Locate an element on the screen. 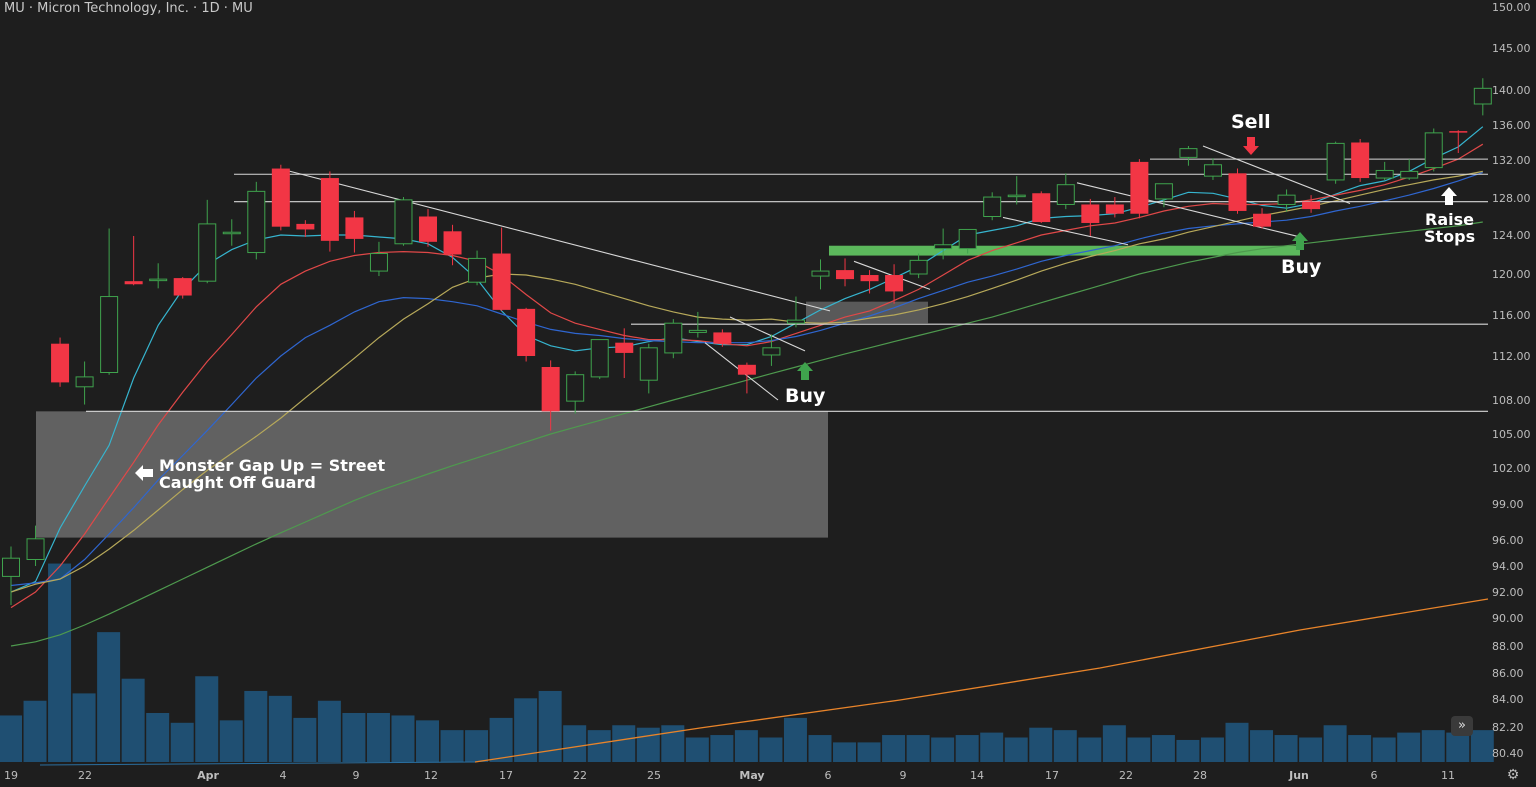 Image resolution: width=1536 pixels, height=787 pixels. price-tick-label: 136.00 is located at coordinates (1511, 125).